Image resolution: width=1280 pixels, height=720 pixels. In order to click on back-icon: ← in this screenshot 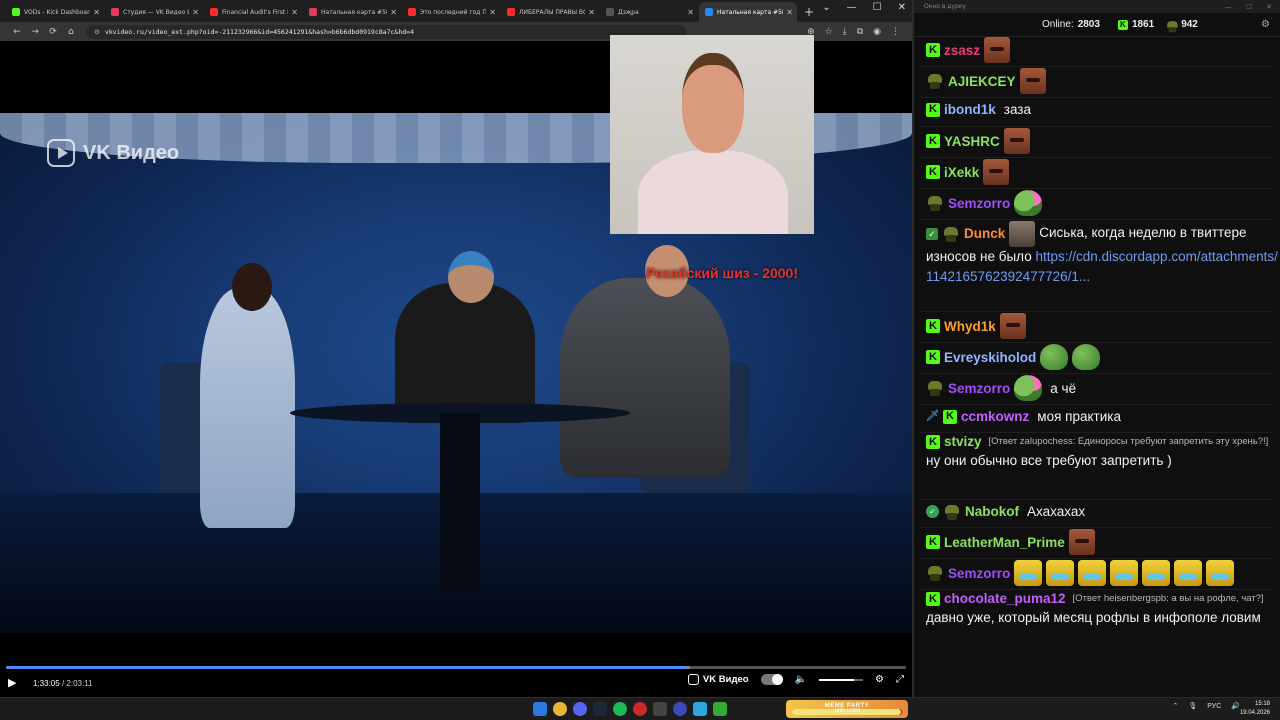, I will do `click(17, 32)`.